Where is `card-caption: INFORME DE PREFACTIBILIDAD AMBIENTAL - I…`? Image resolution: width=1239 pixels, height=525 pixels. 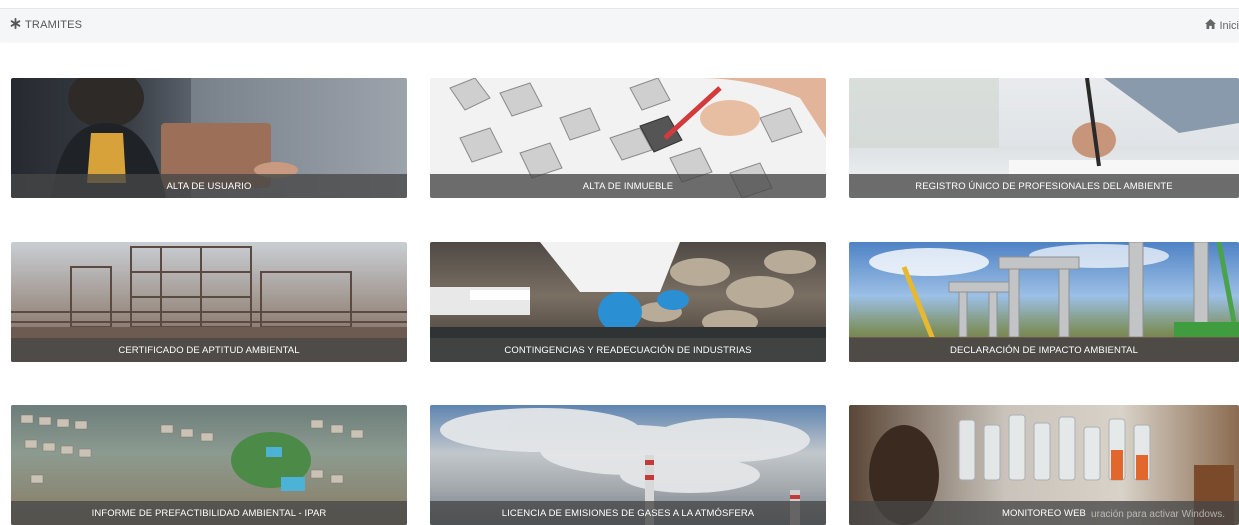
card-caption: INFORME DE PREFACTIBILIDAD AMBIENTAL - I… is located at coordinates (209, 513).